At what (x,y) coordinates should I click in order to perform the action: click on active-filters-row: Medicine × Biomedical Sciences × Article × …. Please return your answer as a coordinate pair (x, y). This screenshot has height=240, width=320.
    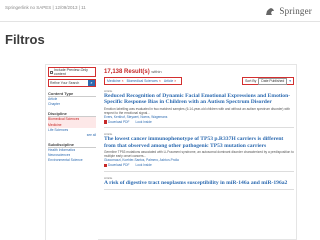
    Looking at the image, I should click on (199, 81).